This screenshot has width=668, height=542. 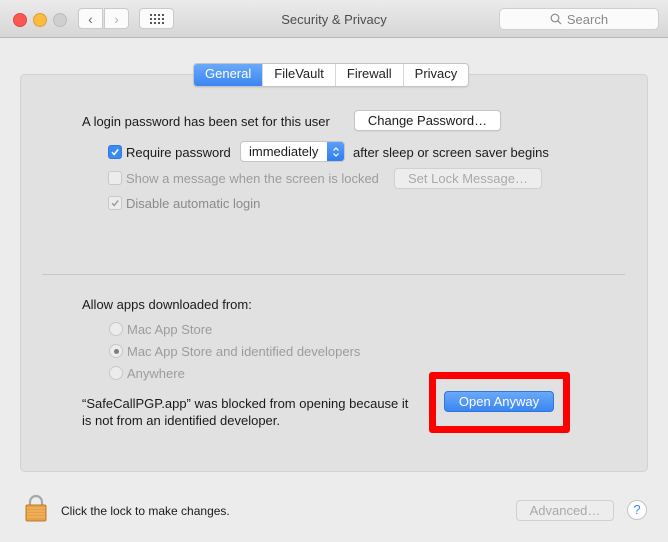 What do you see at coordinates (36, 508) in the screenshot?
I see `lock-icon` at bounding box center [36, 508].